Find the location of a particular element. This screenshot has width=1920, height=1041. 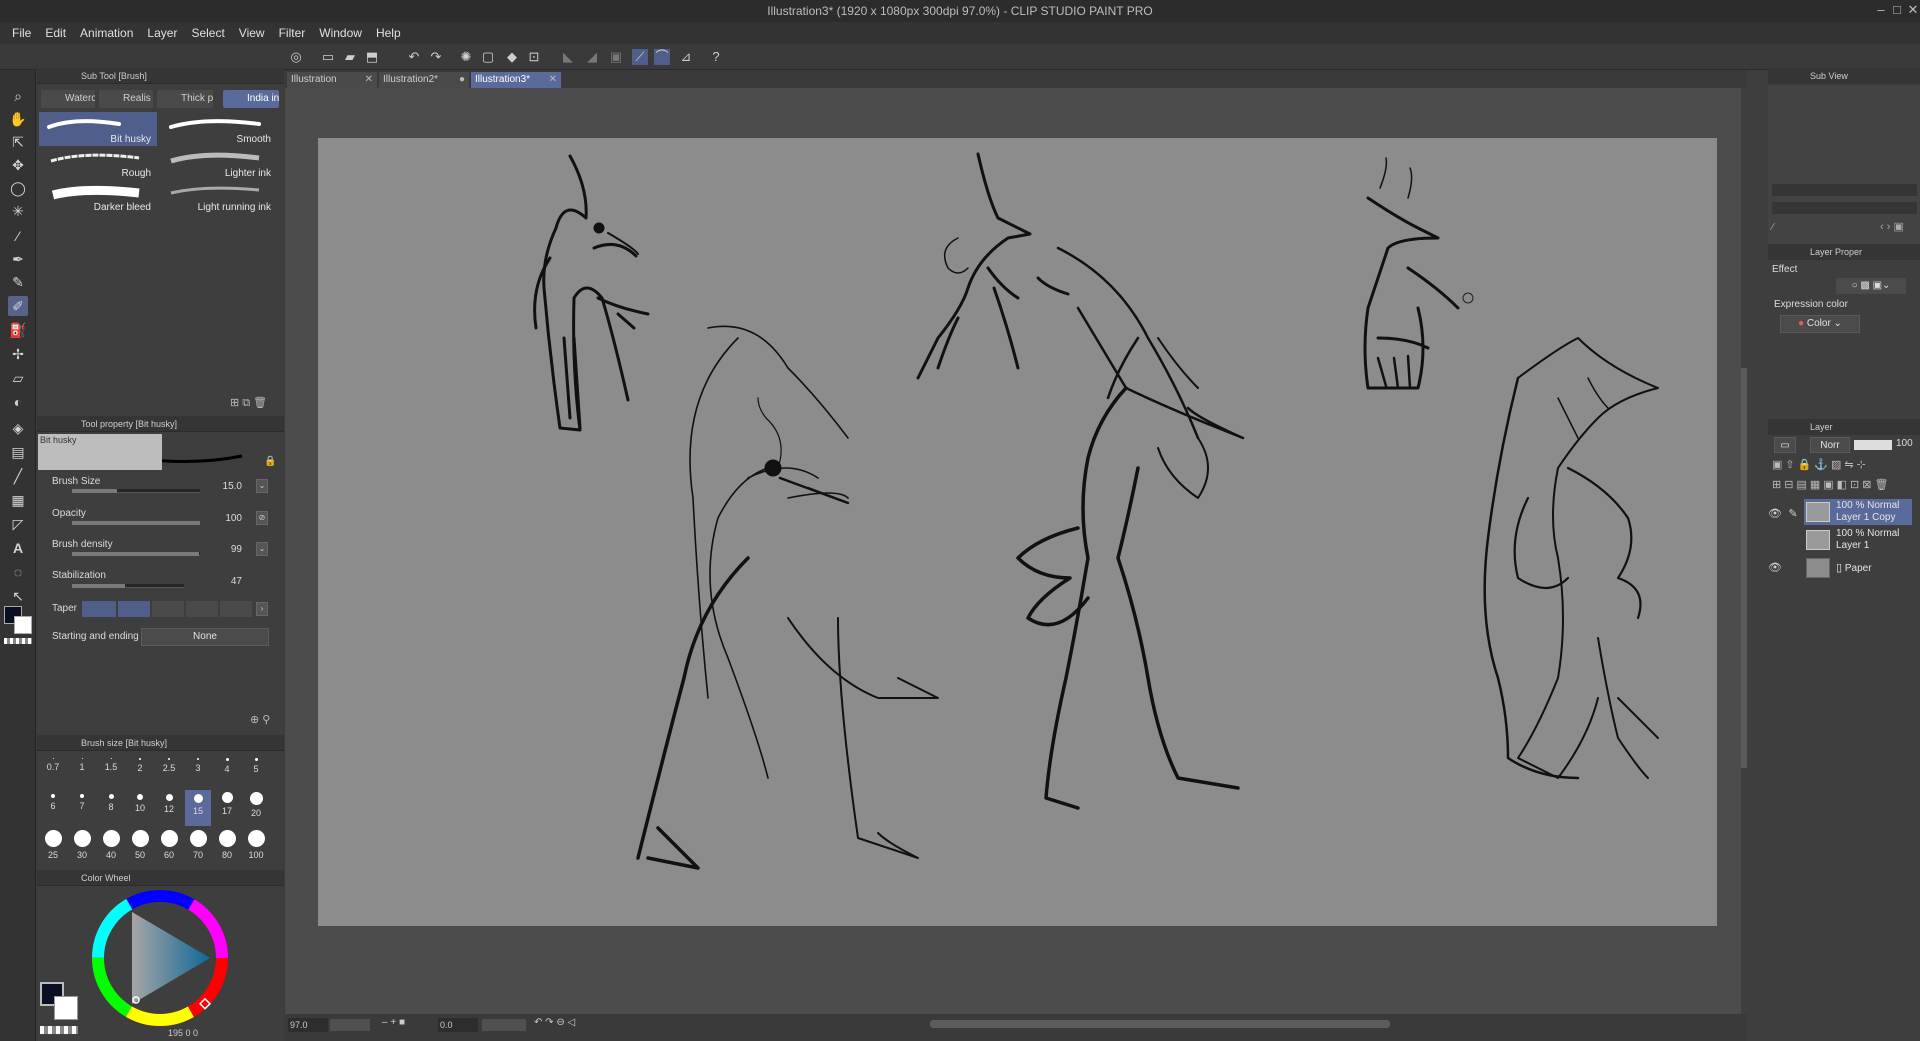

transform-icon: ⊡ is located at coordinates (534, 57).